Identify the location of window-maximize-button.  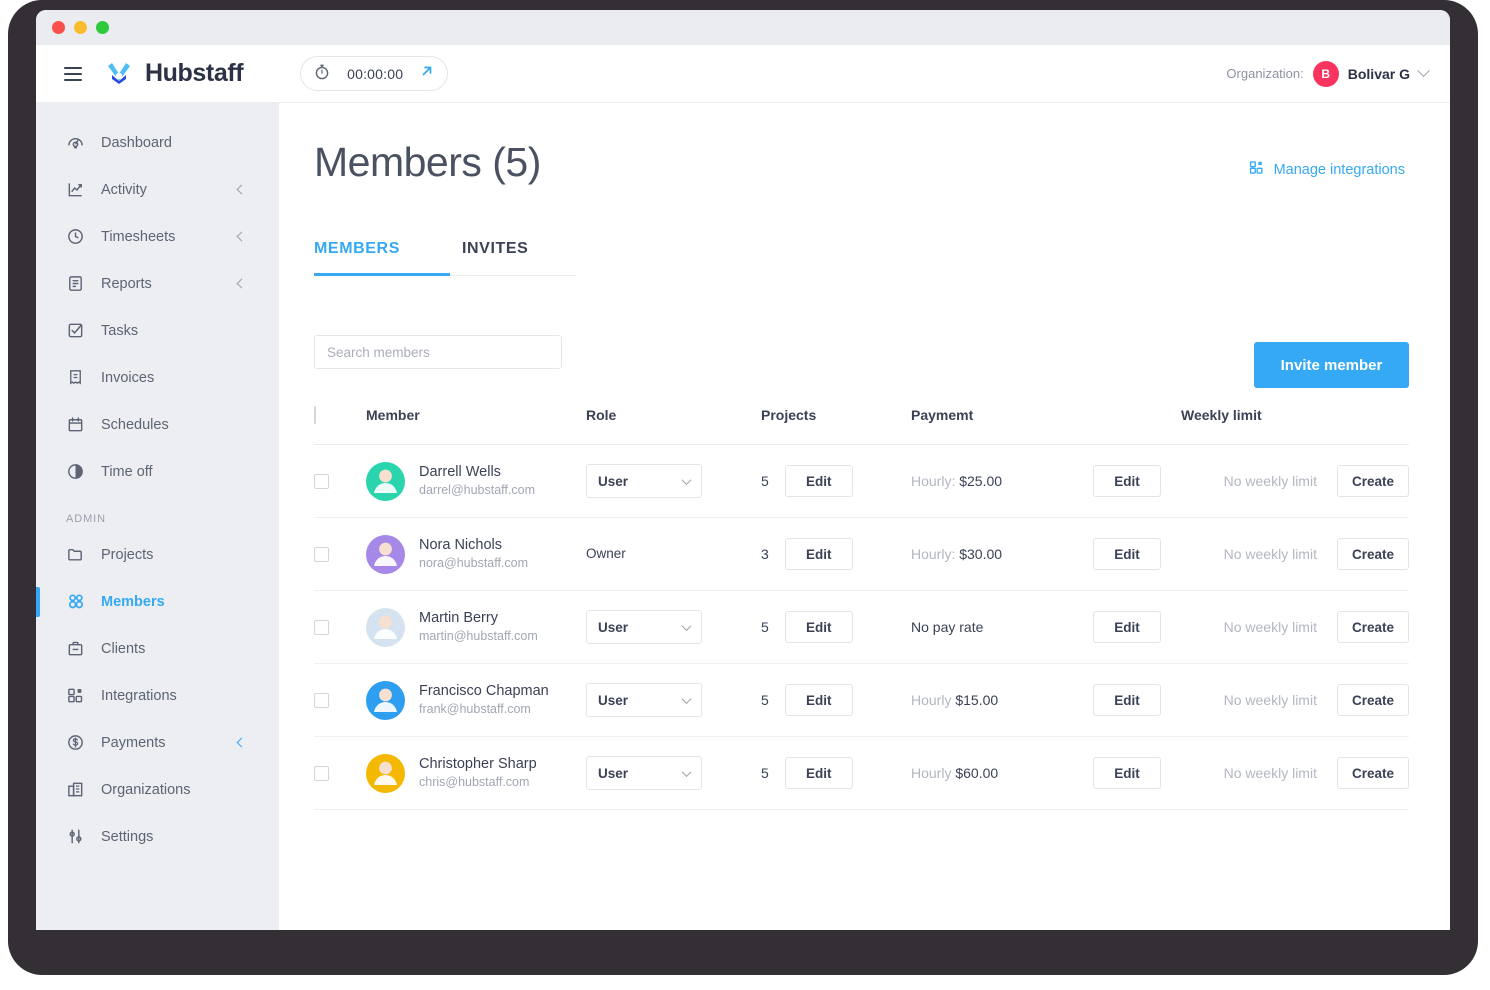
(102, 27).